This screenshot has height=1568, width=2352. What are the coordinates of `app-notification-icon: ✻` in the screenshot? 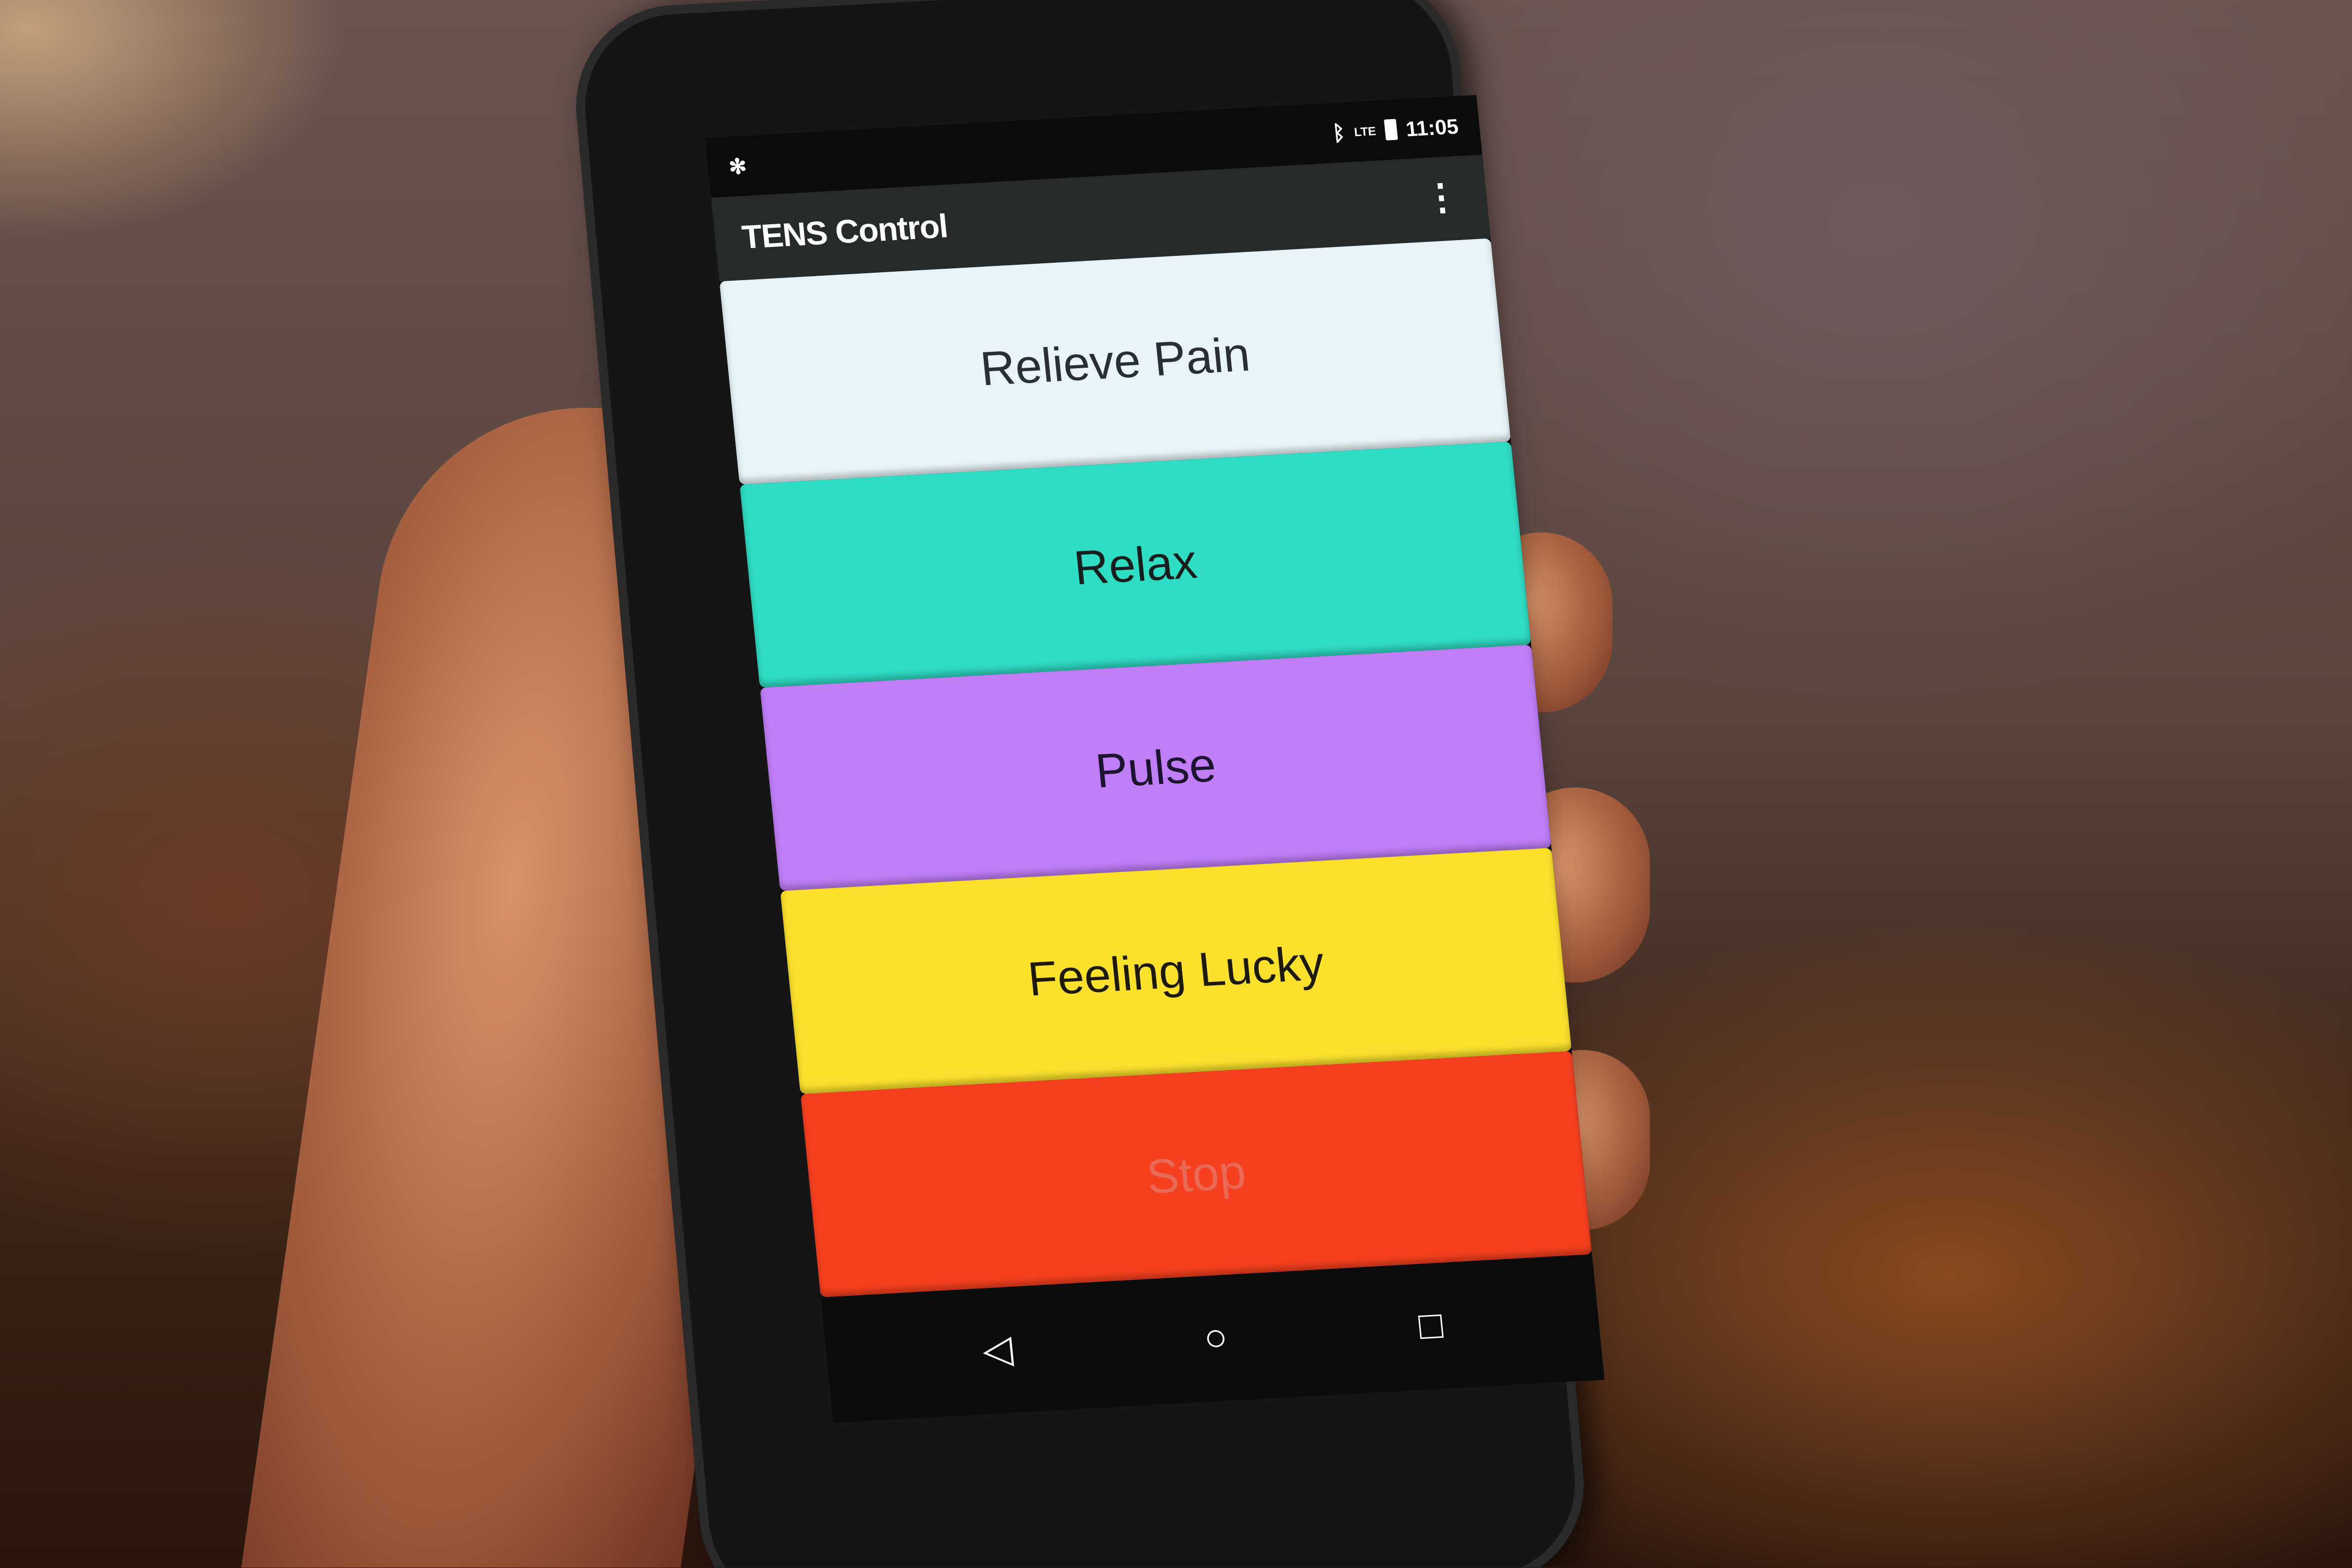 It's located at (738, 165).